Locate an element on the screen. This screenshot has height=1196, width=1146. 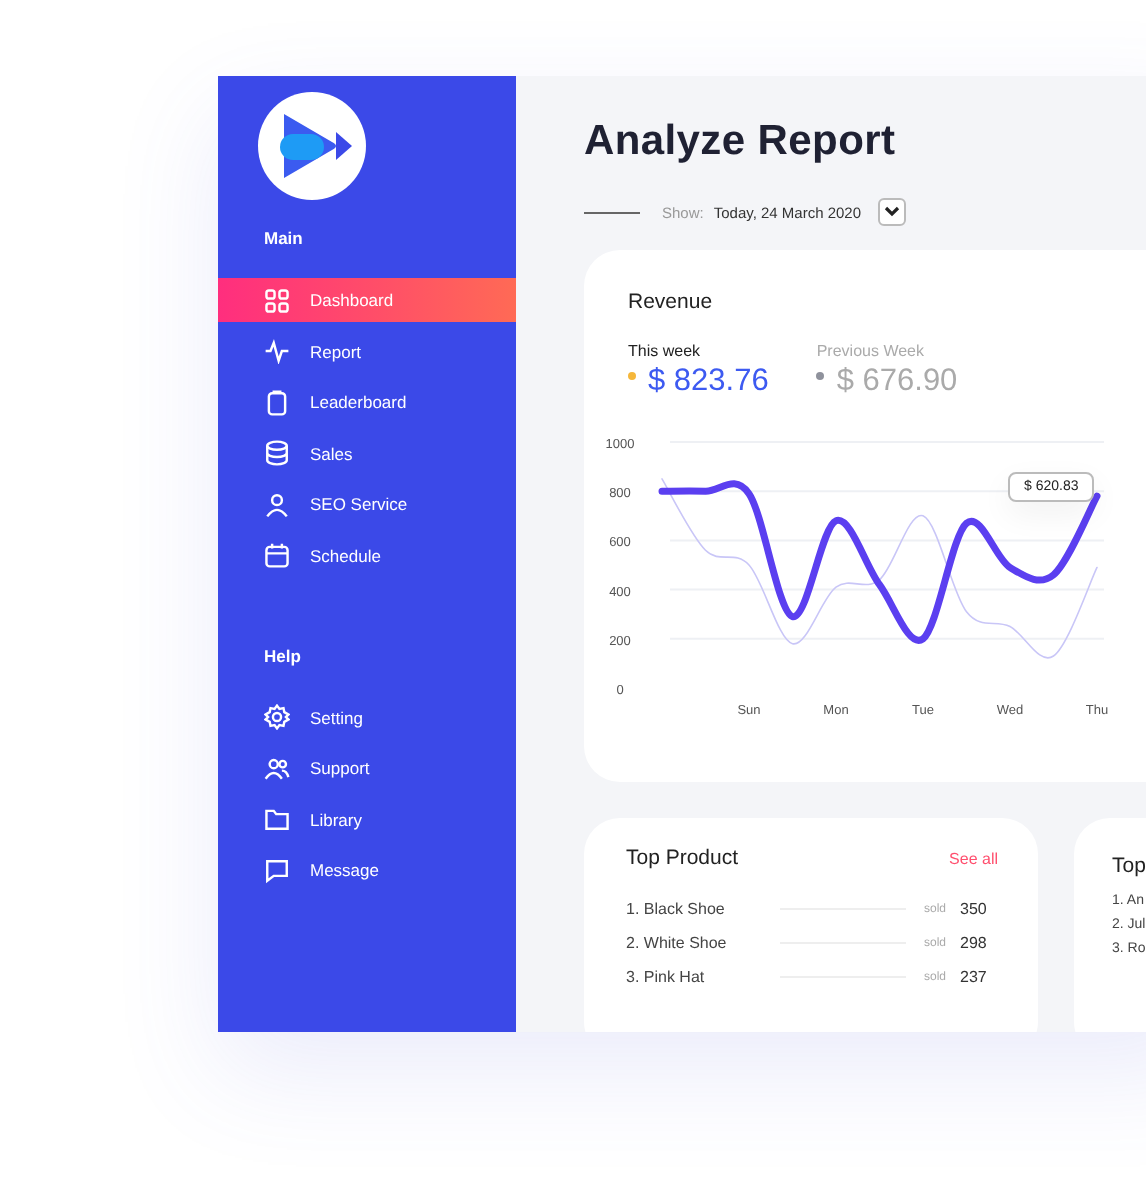
nav-item: Report is located at coordinates (367, 351).